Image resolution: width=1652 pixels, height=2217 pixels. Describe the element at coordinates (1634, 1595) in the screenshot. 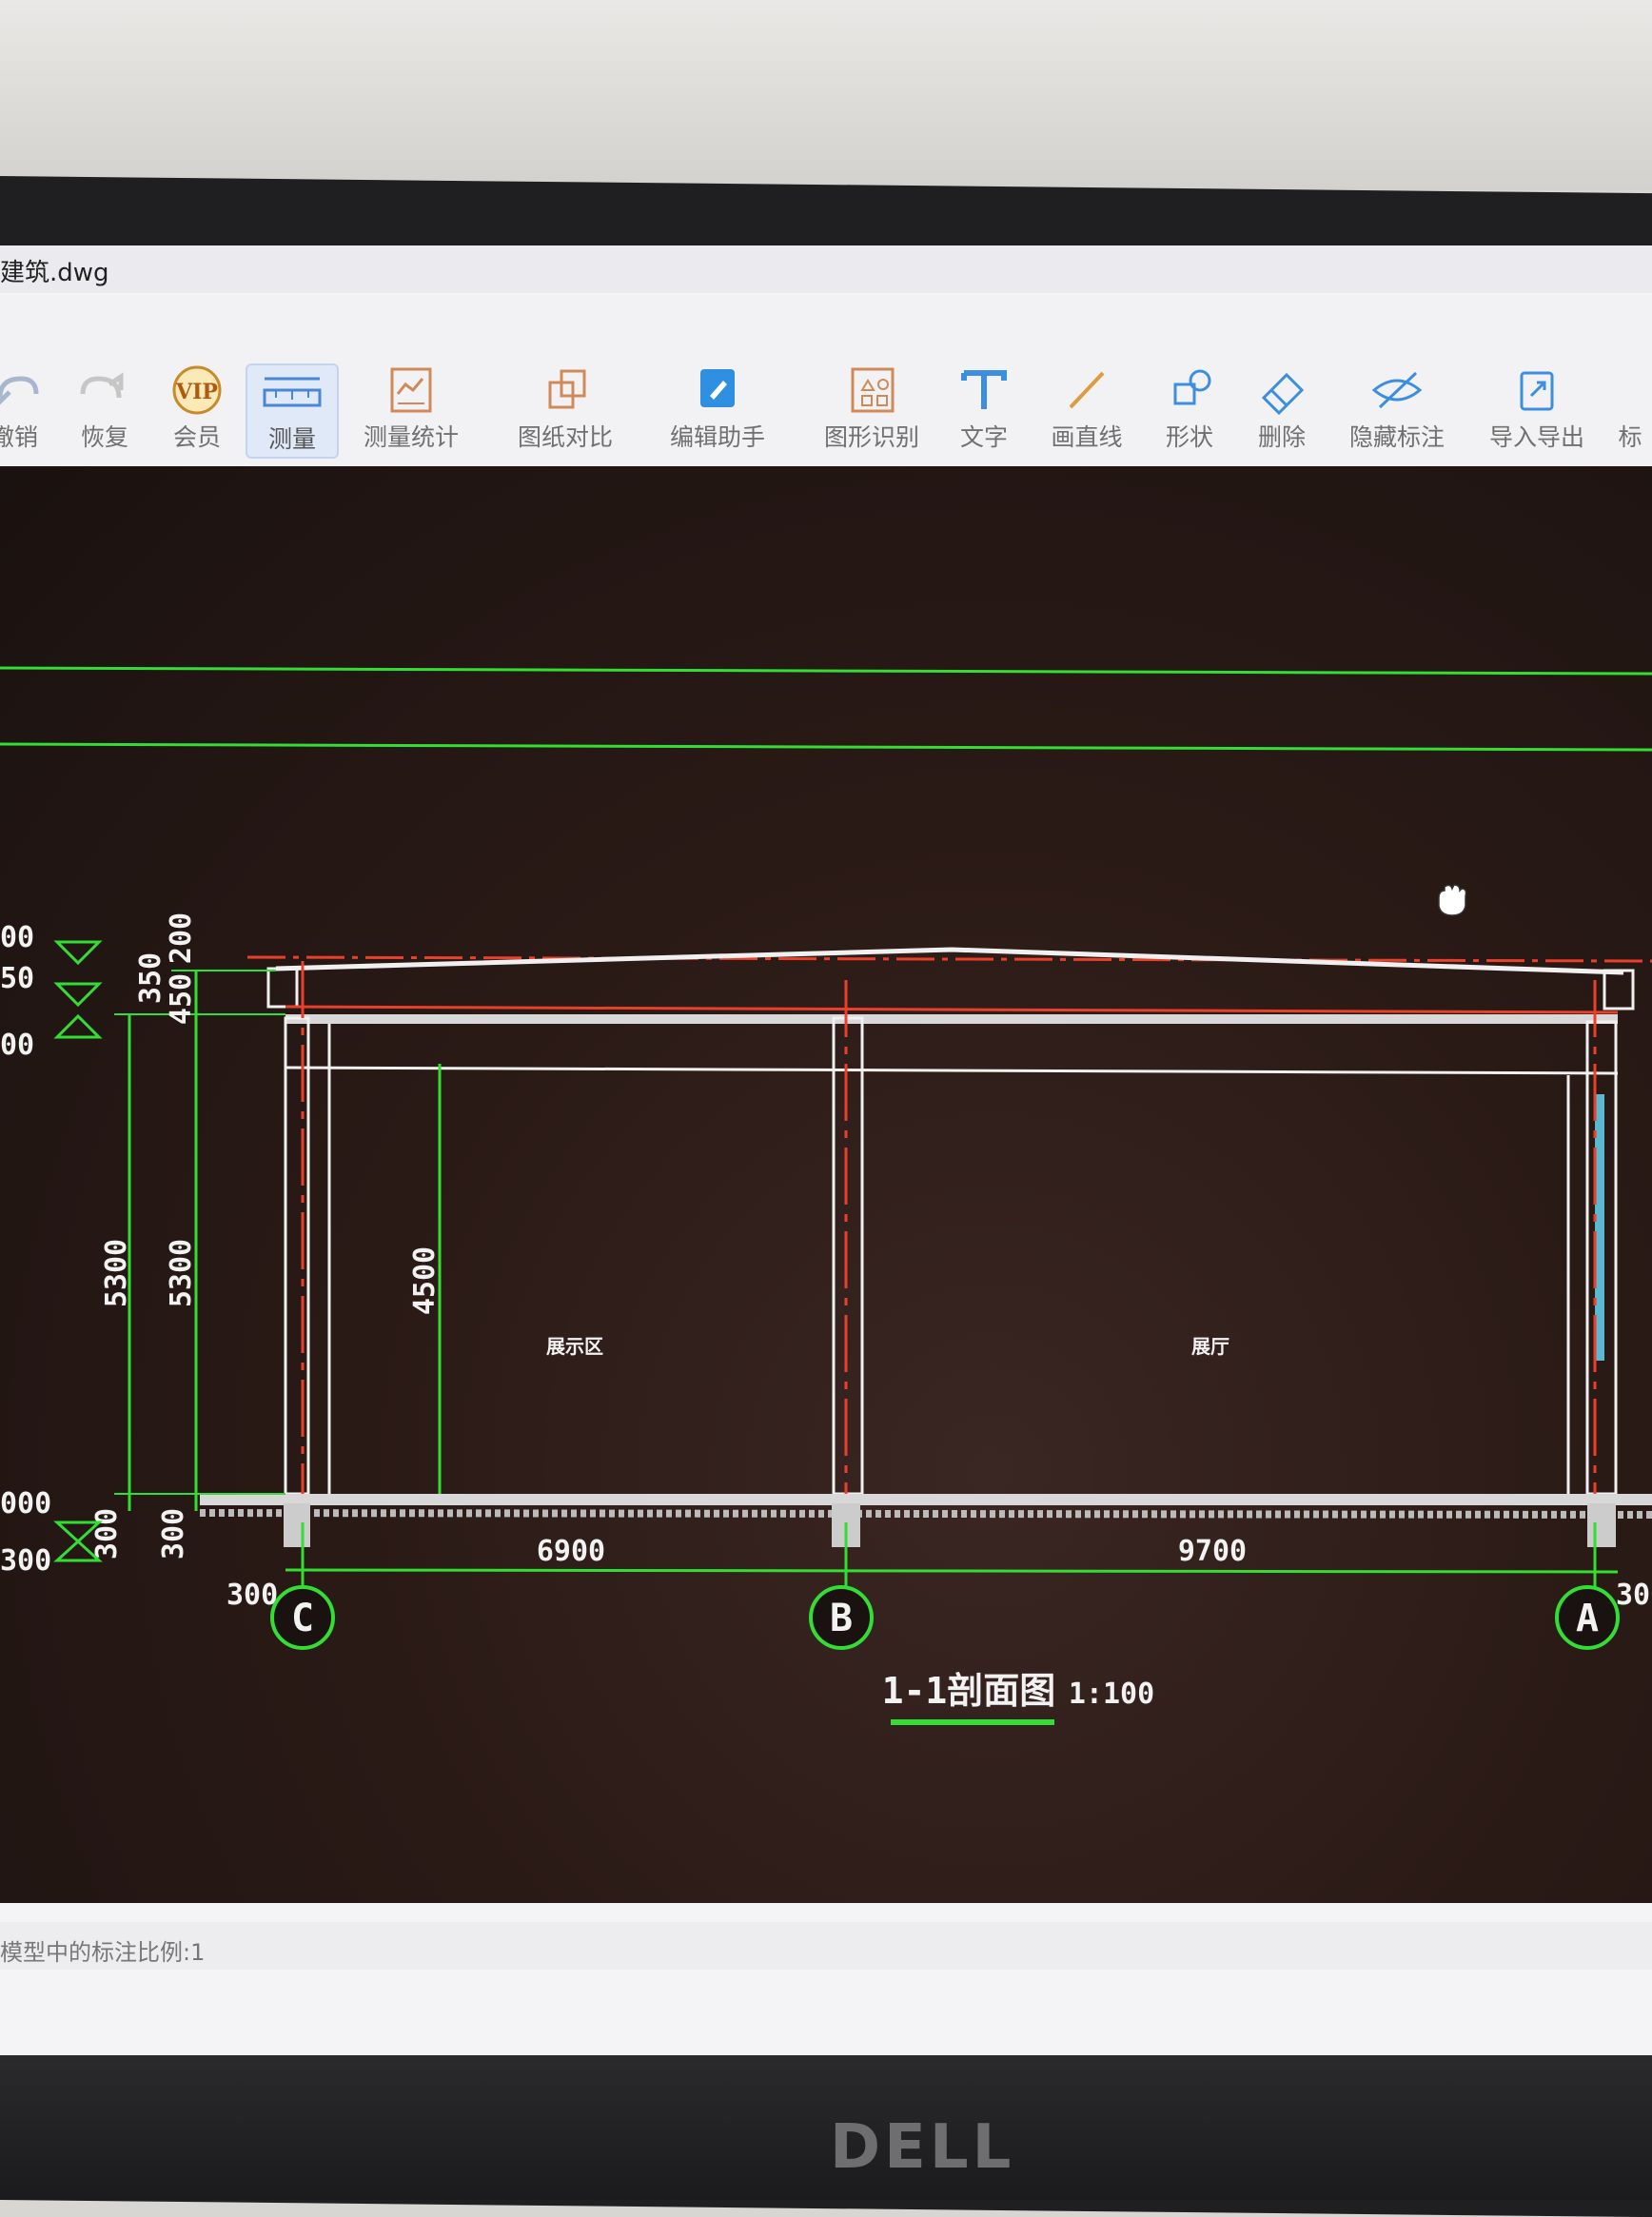

I see `edge-dim-right: 300` at that location.